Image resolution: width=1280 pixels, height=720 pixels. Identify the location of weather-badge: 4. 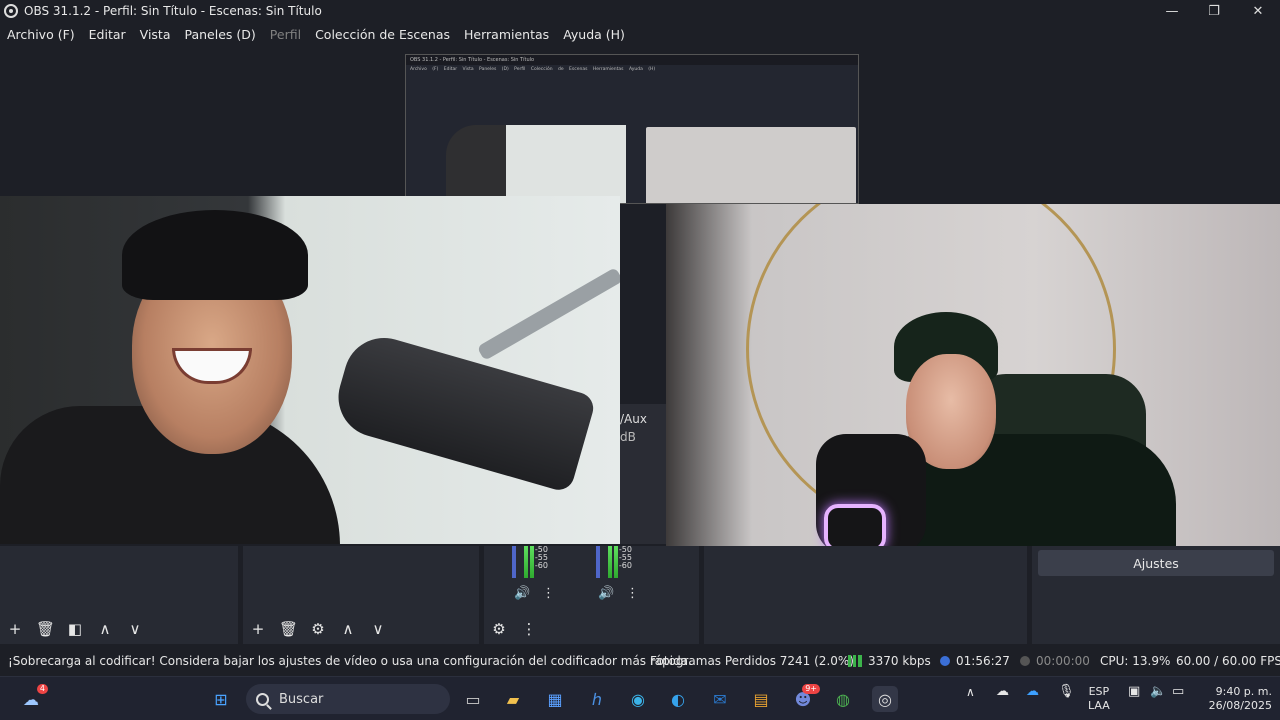
(42, 689).